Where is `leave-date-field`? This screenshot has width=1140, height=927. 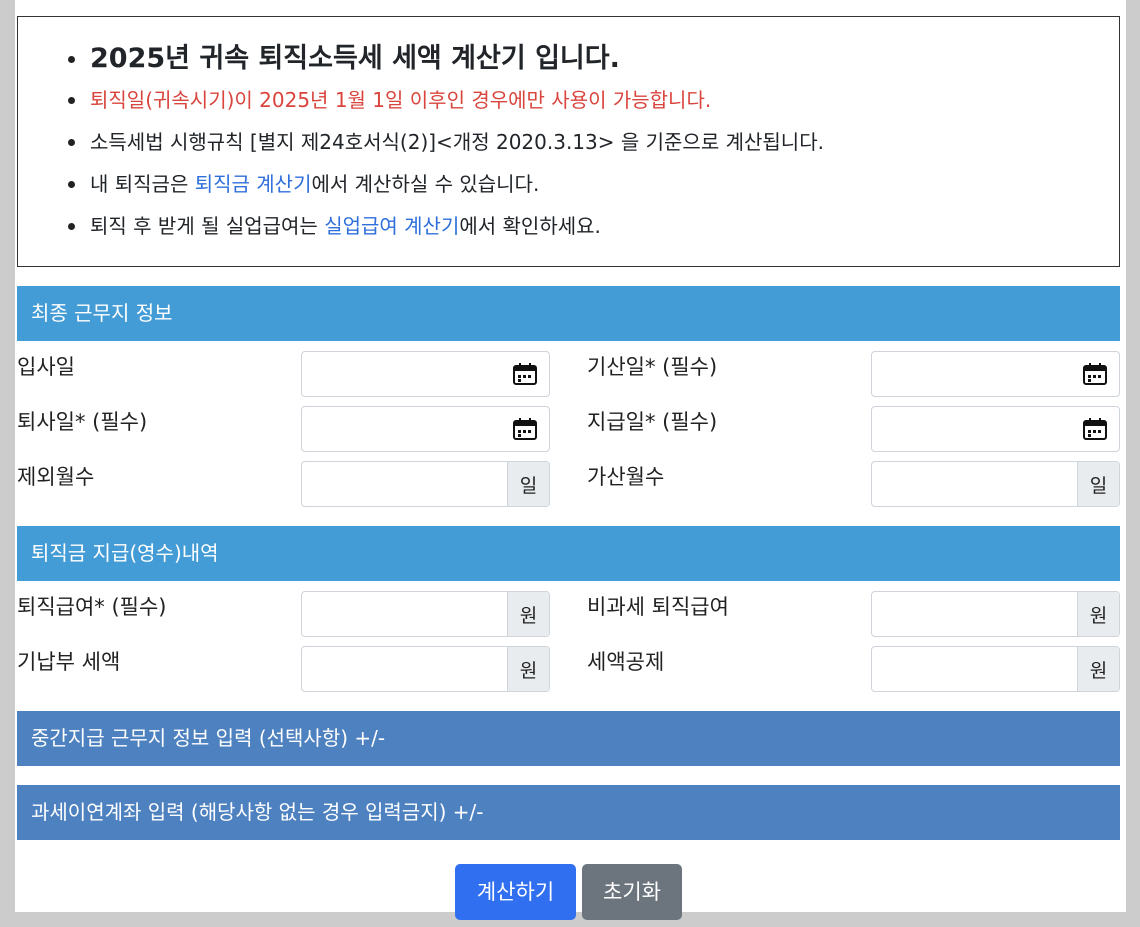
leave-date-field is located at coordinates (425, 429).